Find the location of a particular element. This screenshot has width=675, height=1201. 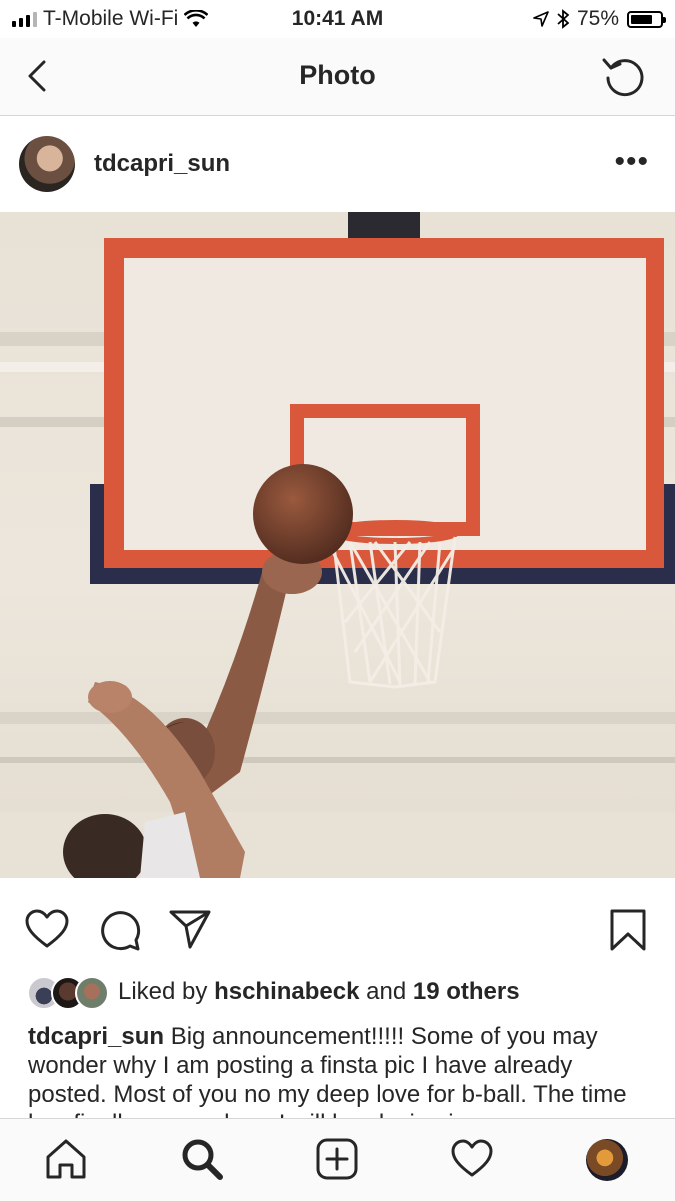

search-icon is located at coordinates (202, 1159).